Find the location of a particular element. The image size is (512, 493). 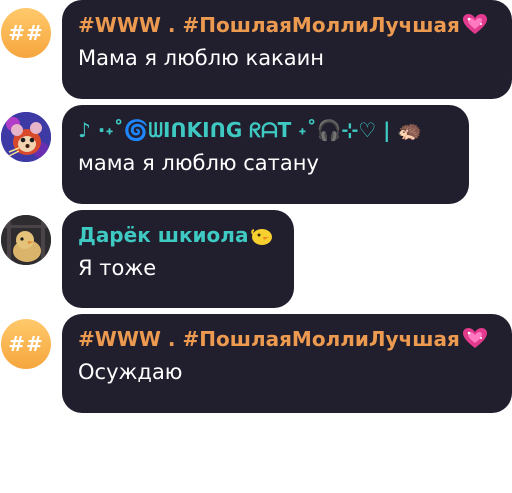

sender-name: Дарёк шкиола is located at coordinates (178, 235).